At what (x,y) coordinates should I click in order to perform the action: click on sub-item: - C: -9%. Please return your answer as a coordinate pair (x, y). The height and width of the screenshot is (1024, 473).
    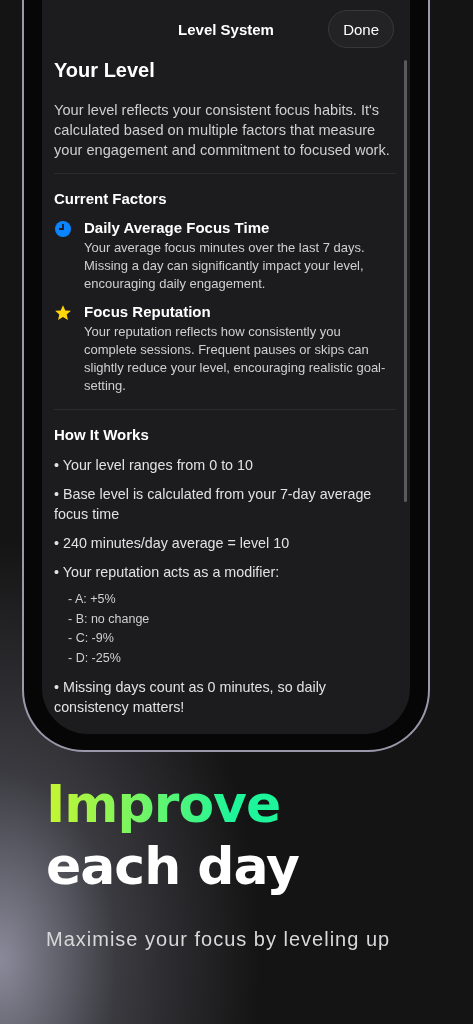
    Looking at the image, I should click on (91, 638).